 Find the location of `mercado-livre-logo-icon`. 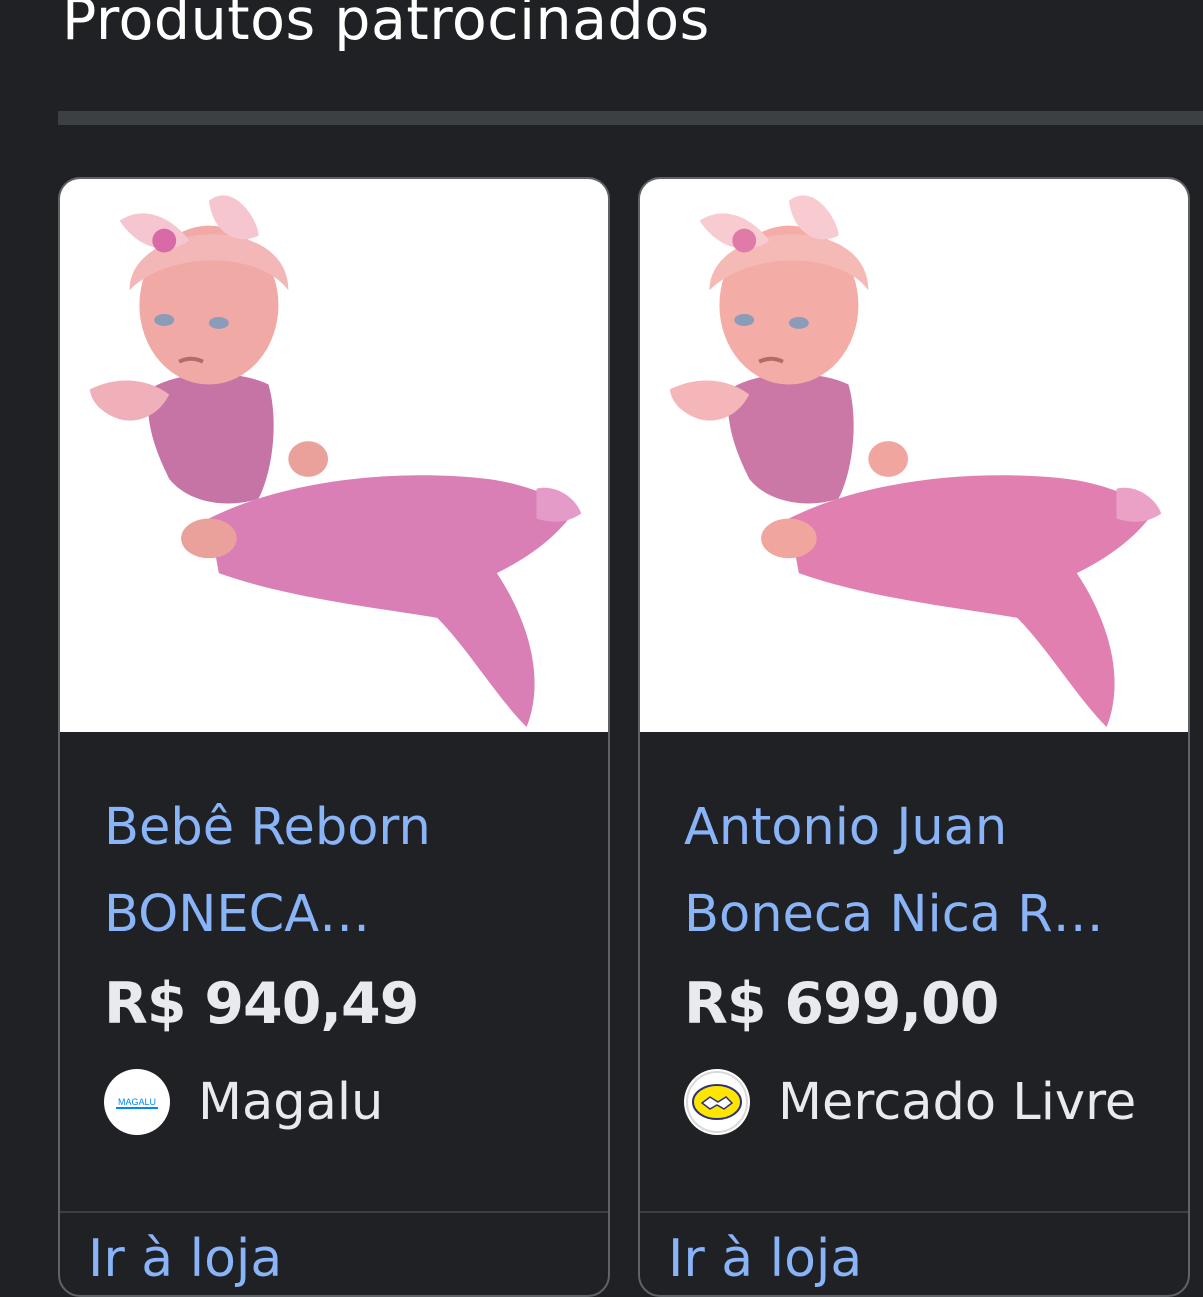

mercado-livre-logo-icon is located at coordinates (717, 1102).